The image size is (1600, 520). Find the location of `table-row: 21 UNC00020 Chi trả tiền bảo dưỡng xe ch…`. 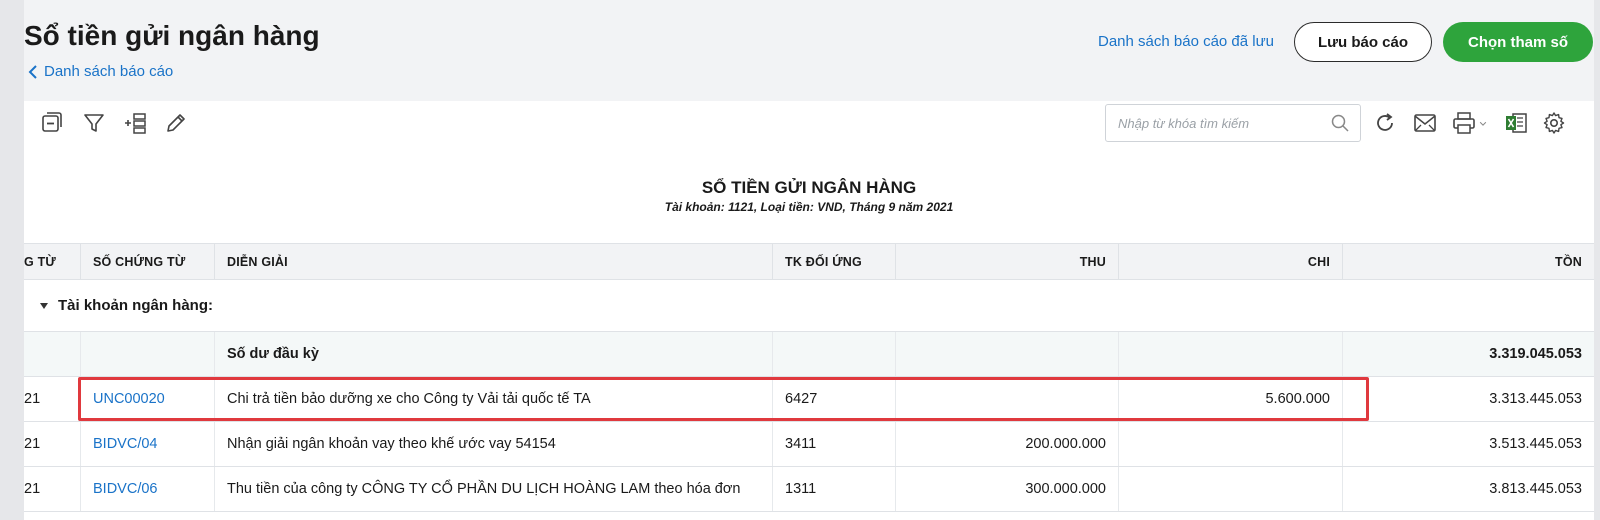

table-row: 21 UNC00020 Chi trả tiền bảo dưỡng xe ch… is located at coordinates (809, 399).